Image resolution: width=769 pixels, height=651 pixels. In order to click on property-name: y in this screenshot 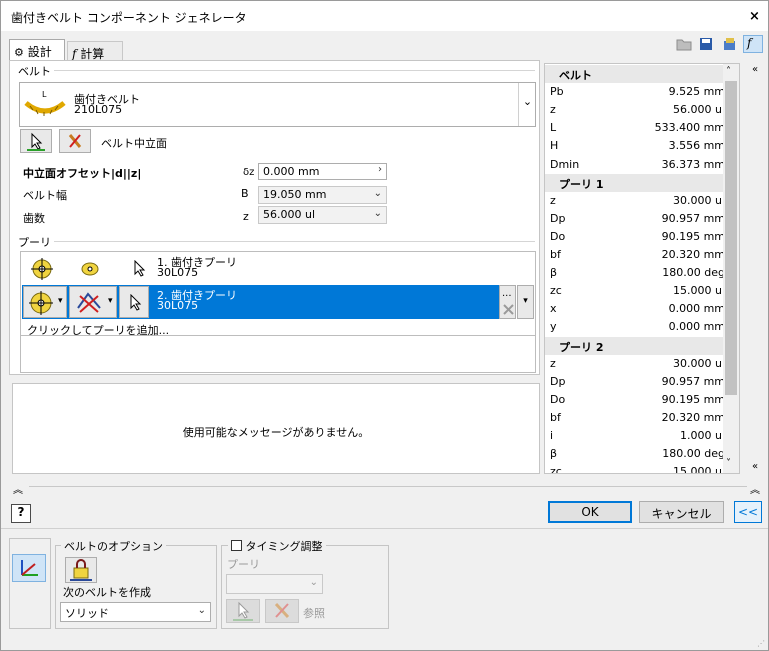, I will do `click(553, 327)`.